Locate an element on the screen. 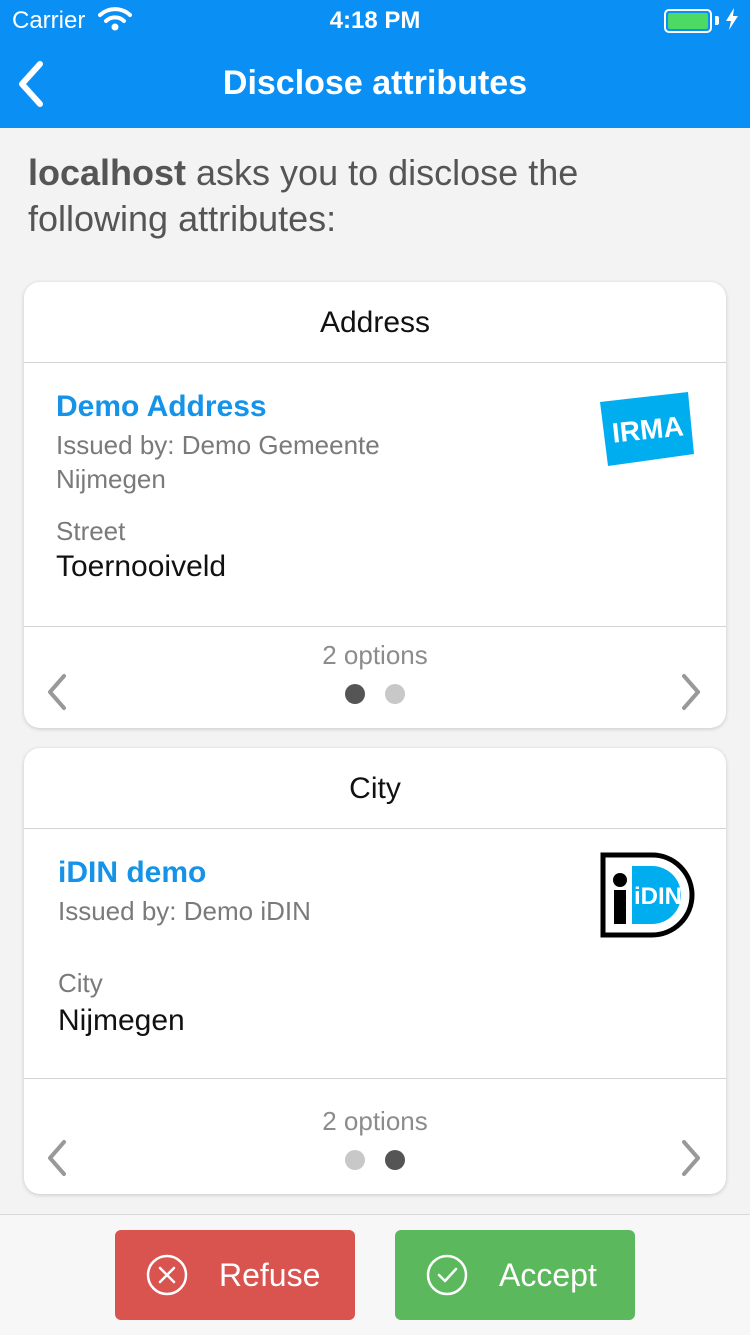 Image resolution: width=750 pixels, height=1335 pixels. close-circle-icon is located at coordinates (167, 1275).